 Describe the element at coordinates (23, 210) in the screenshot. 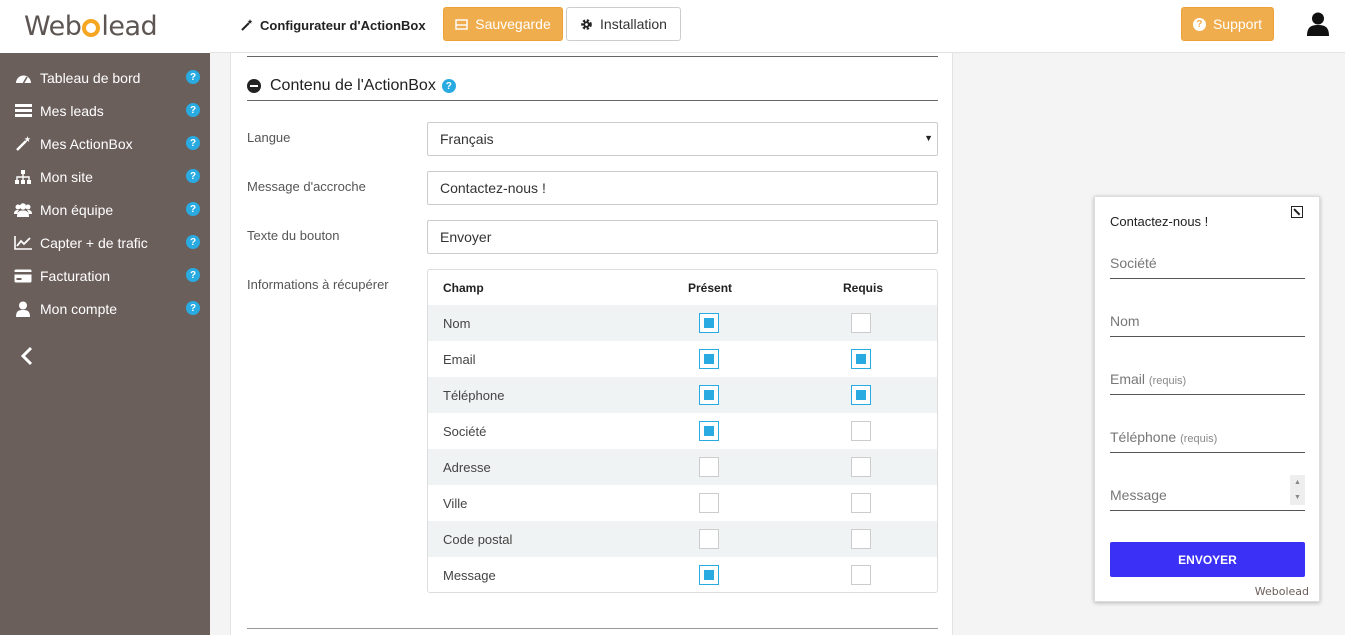

I see `team-icon` at that location.